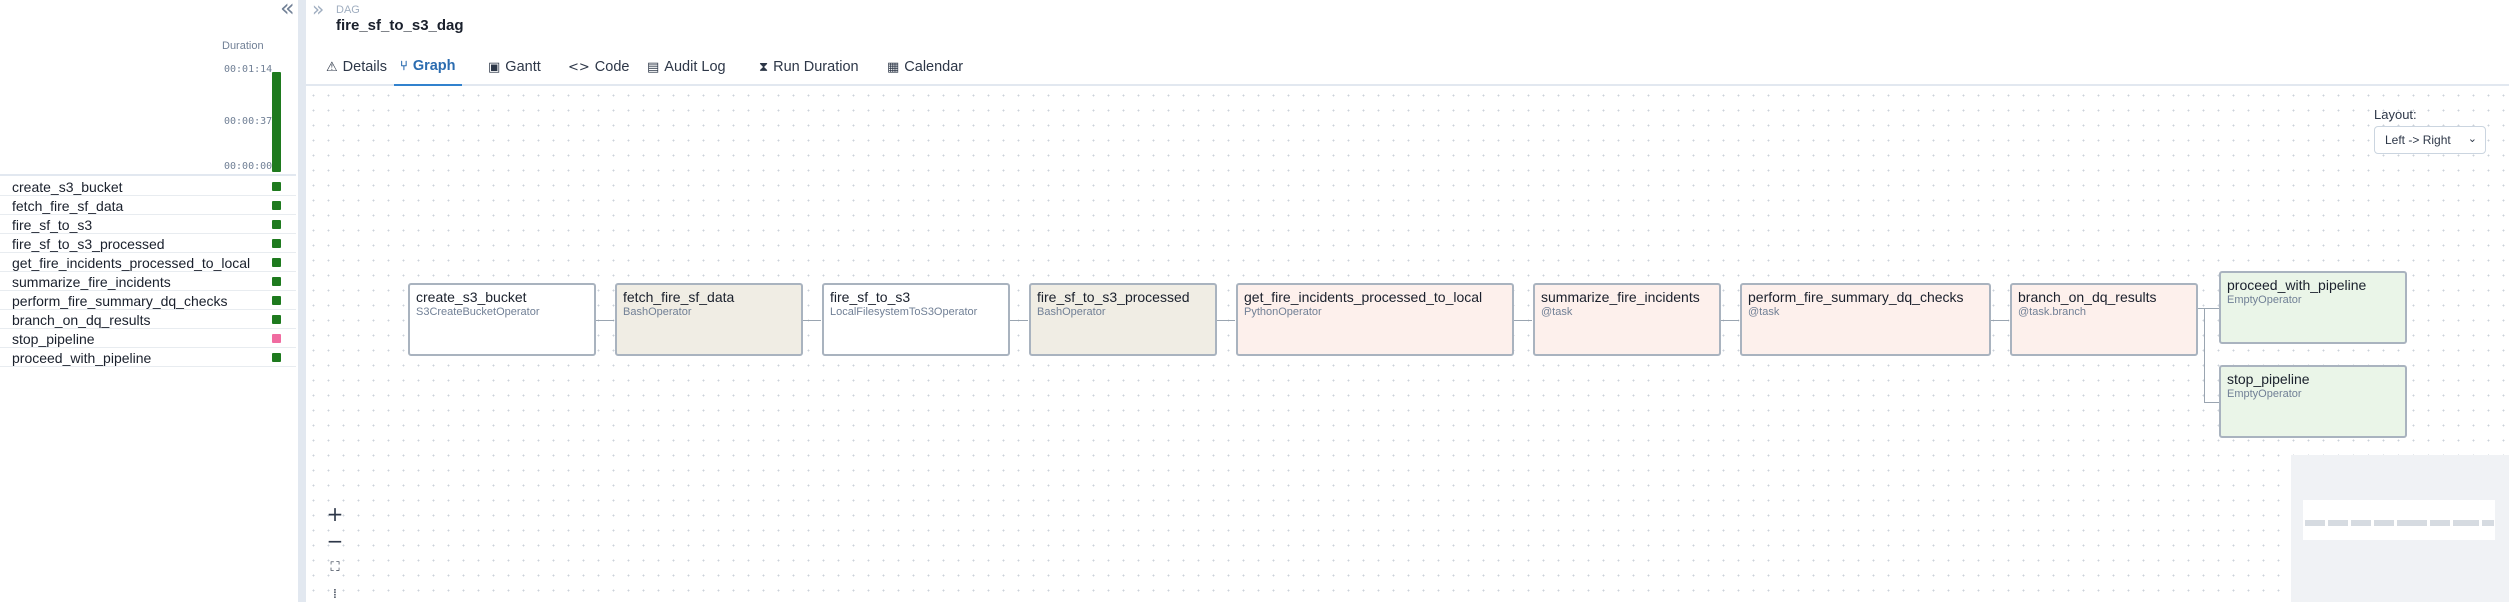 The height and width of the screenshot is (602, 2509). Describe the element at coordinates (2400, 528) in the screenshot. I see `graph-minimap` at that location.